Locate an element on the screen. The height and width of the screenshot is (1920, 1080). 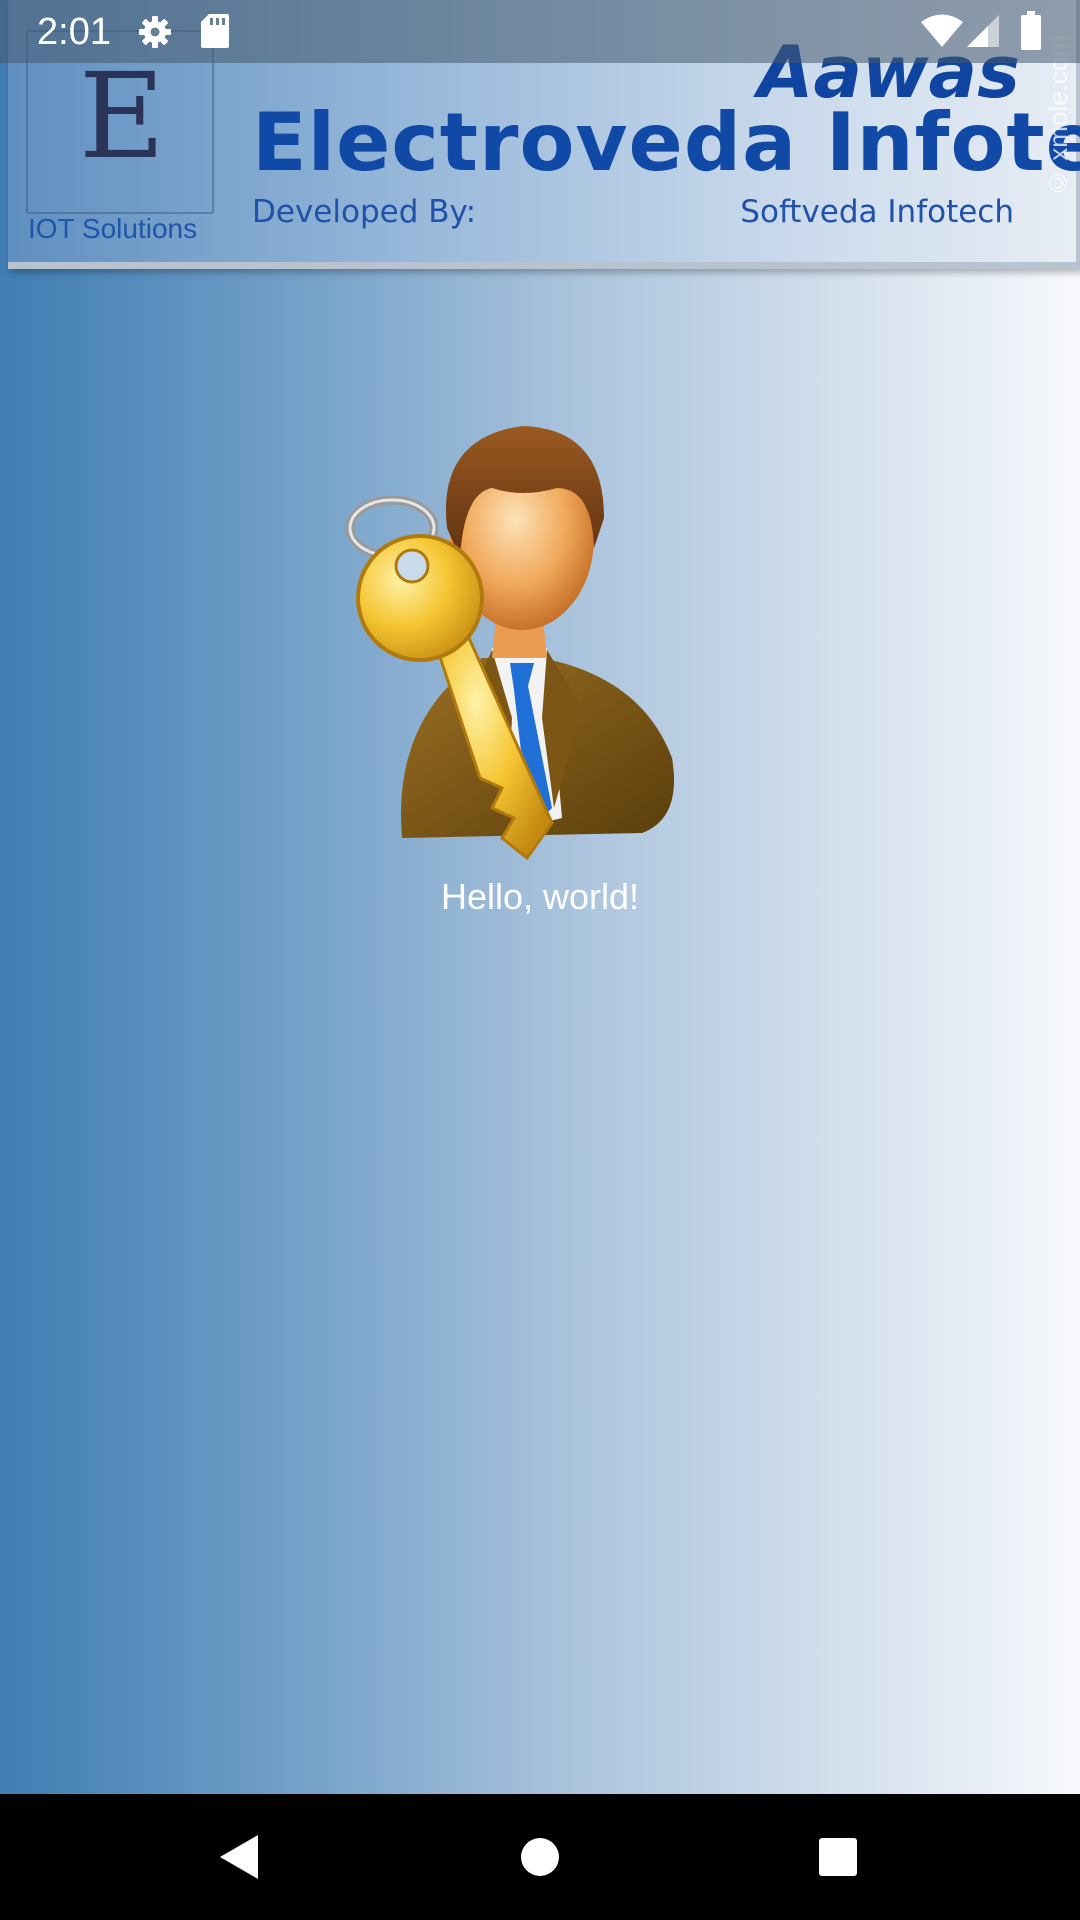
status-time: 2:01 is located at coordinates (74, 32).